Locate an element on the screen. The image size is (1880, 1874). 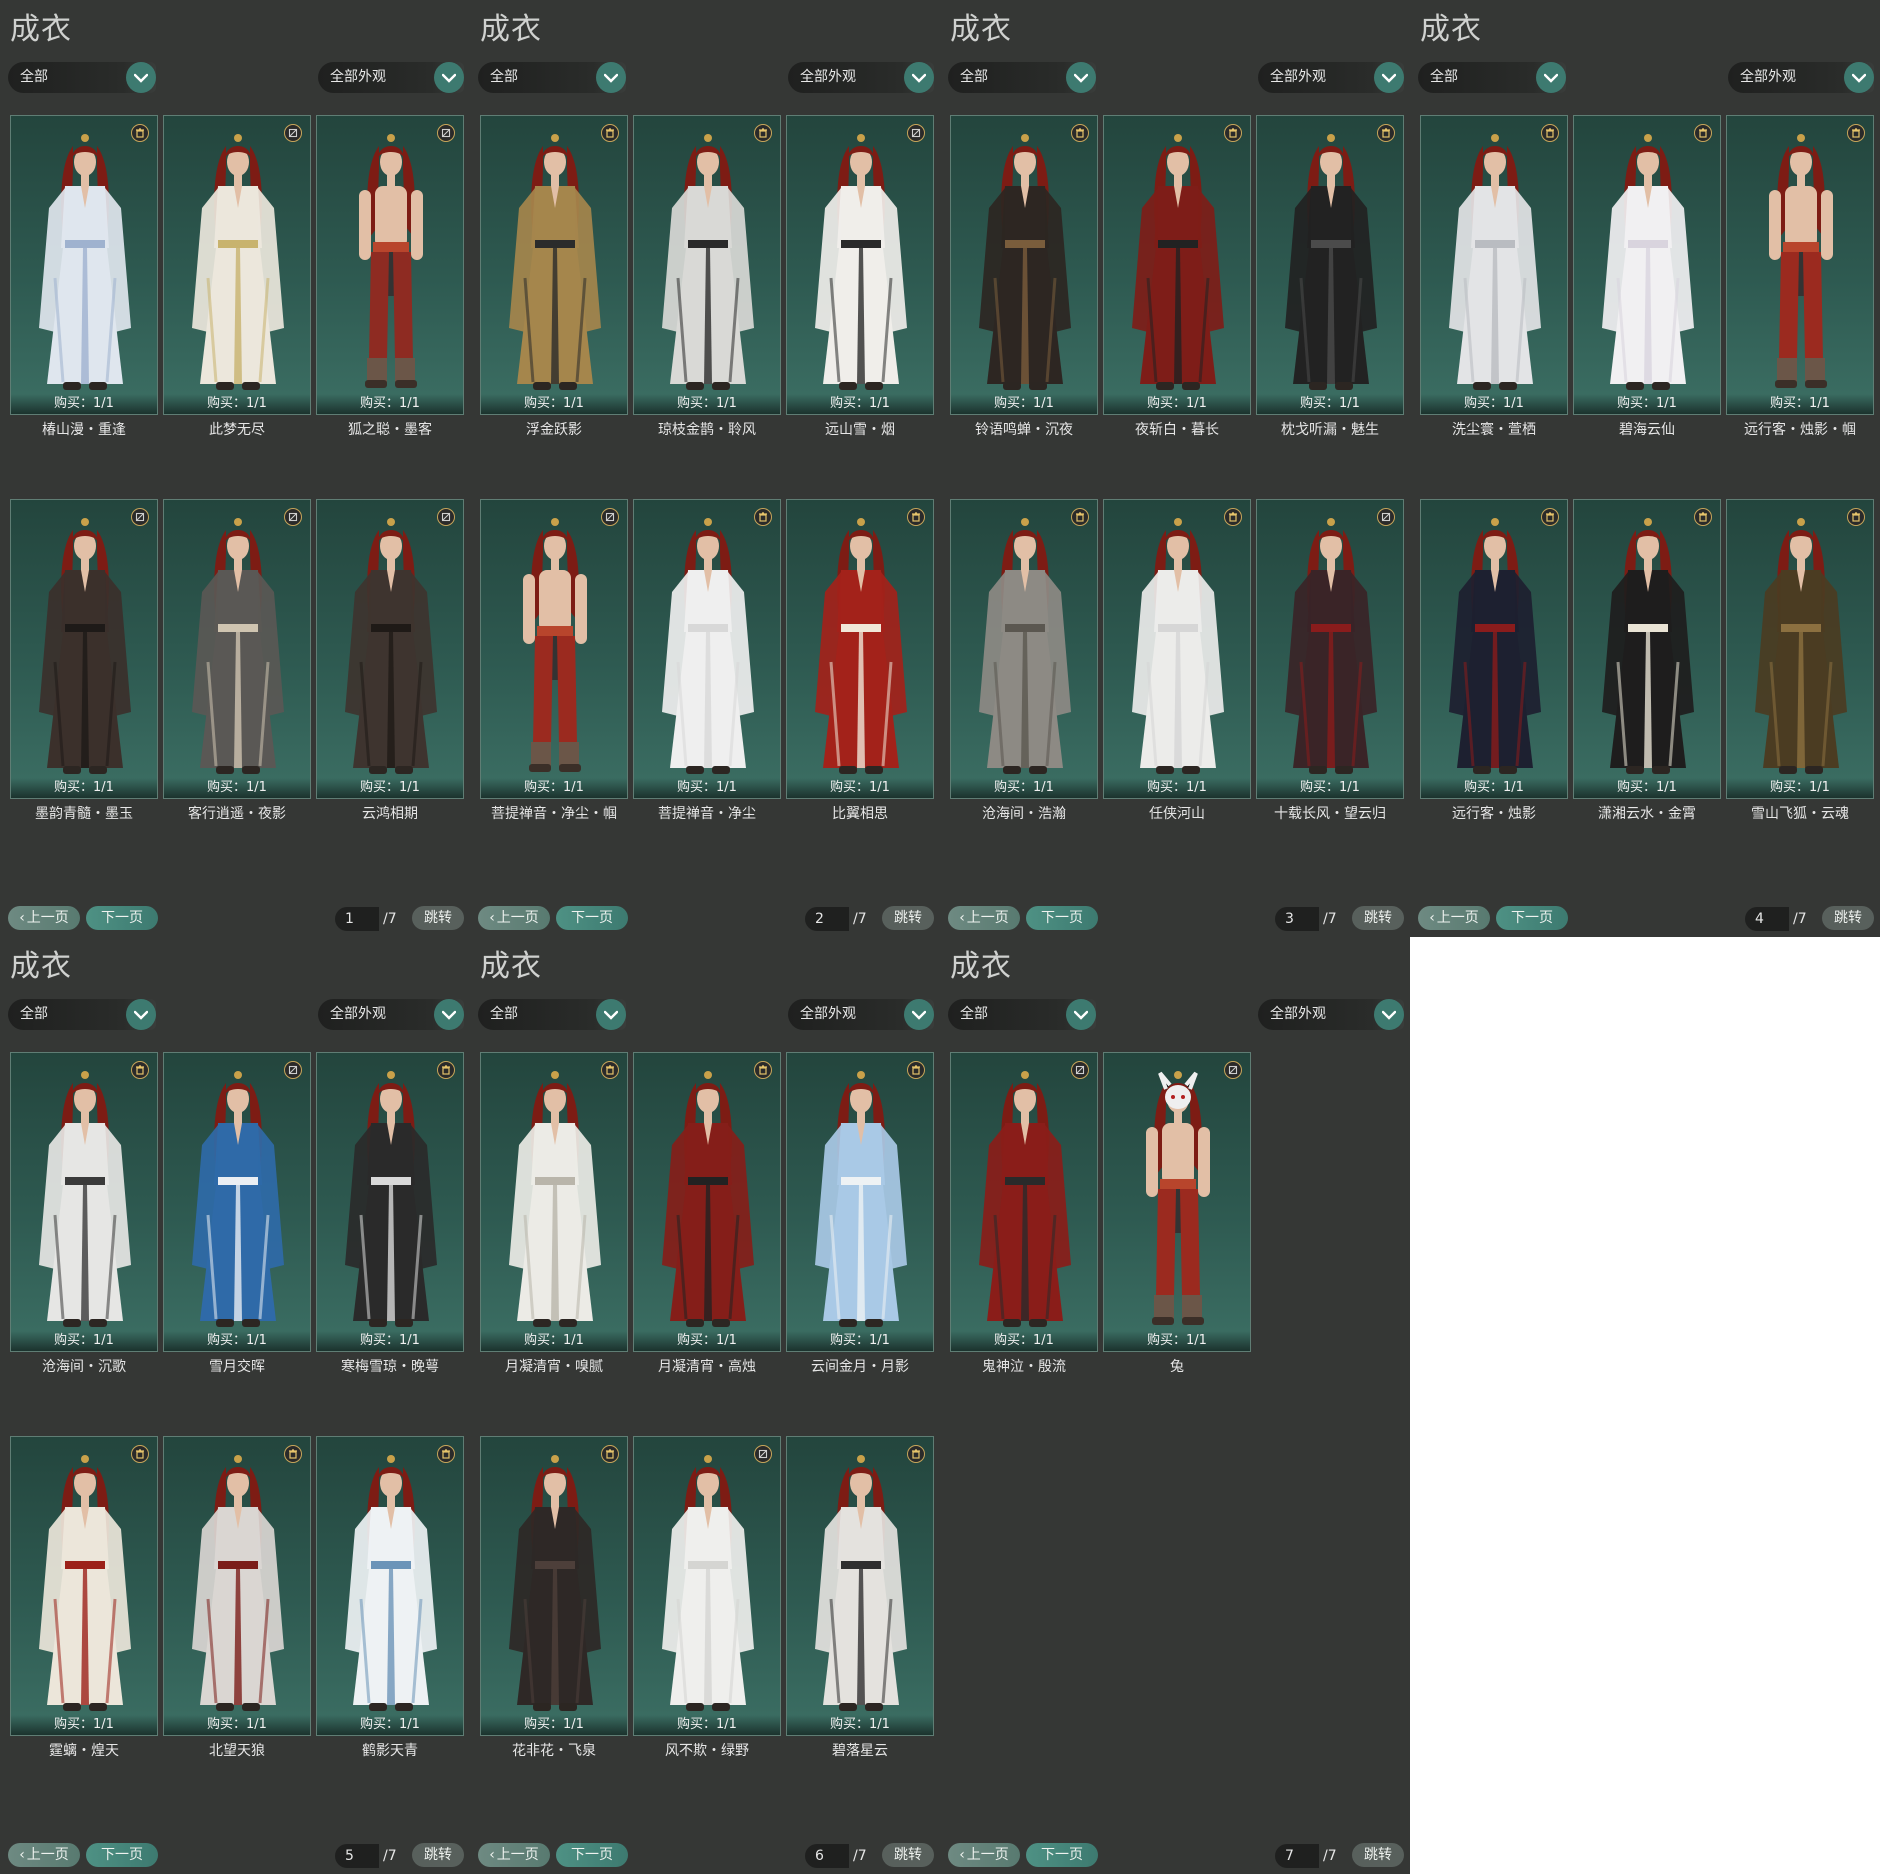
page-number-input: 3 is located at coordinates (1297, 919).